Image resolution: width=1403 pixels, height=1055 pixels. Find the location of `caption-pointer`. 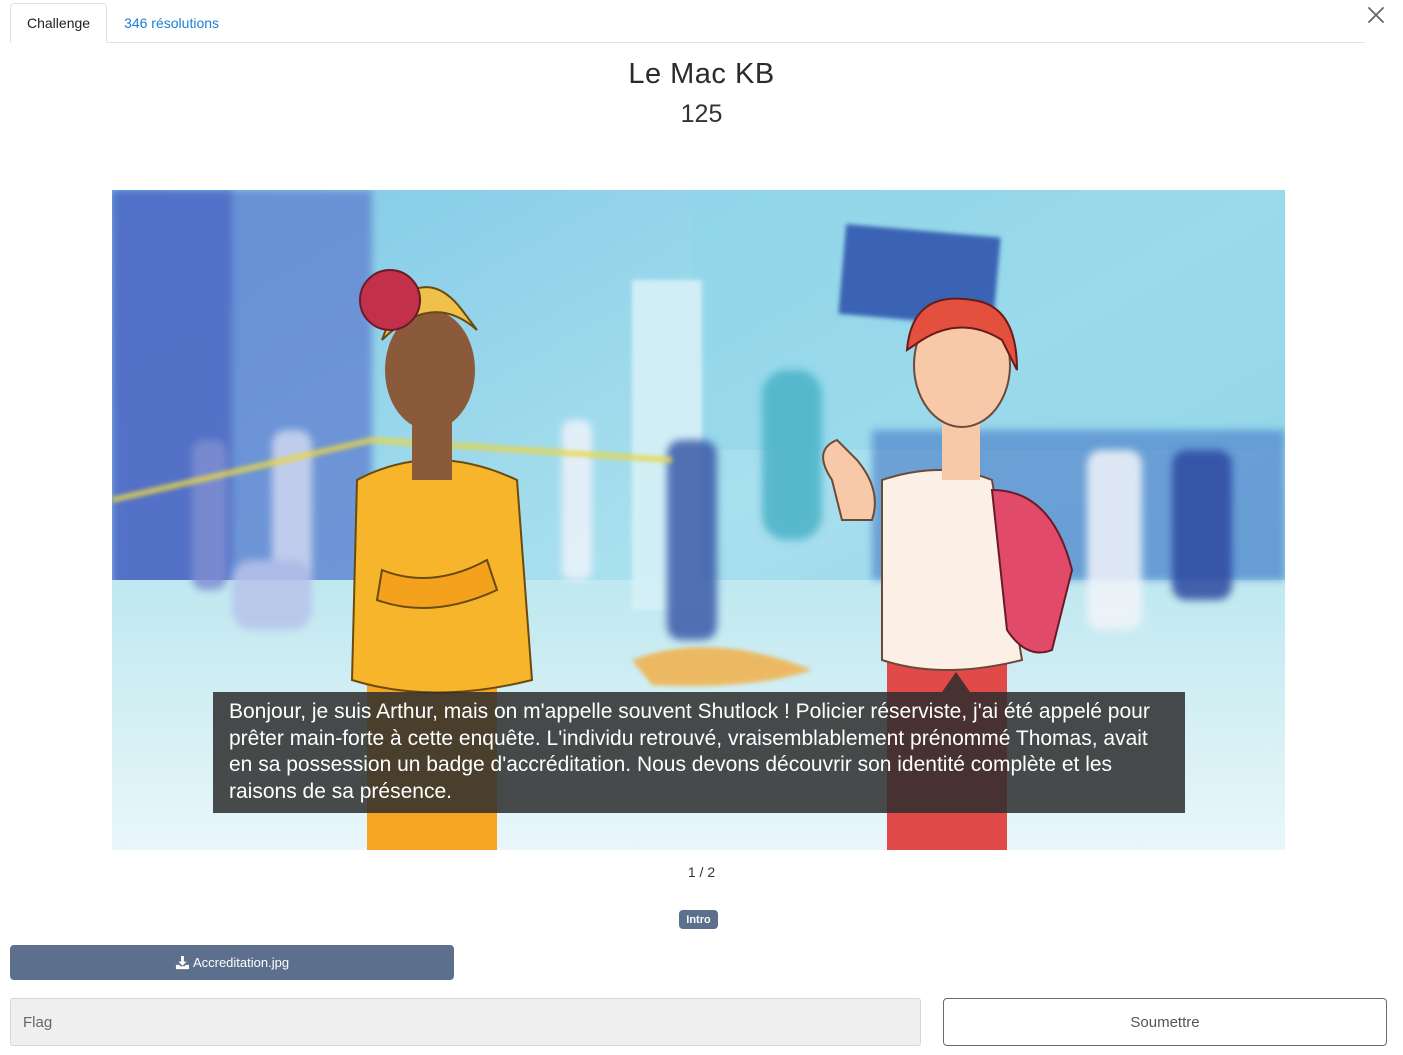

caption-pointer is located at coordinates (956, 682).